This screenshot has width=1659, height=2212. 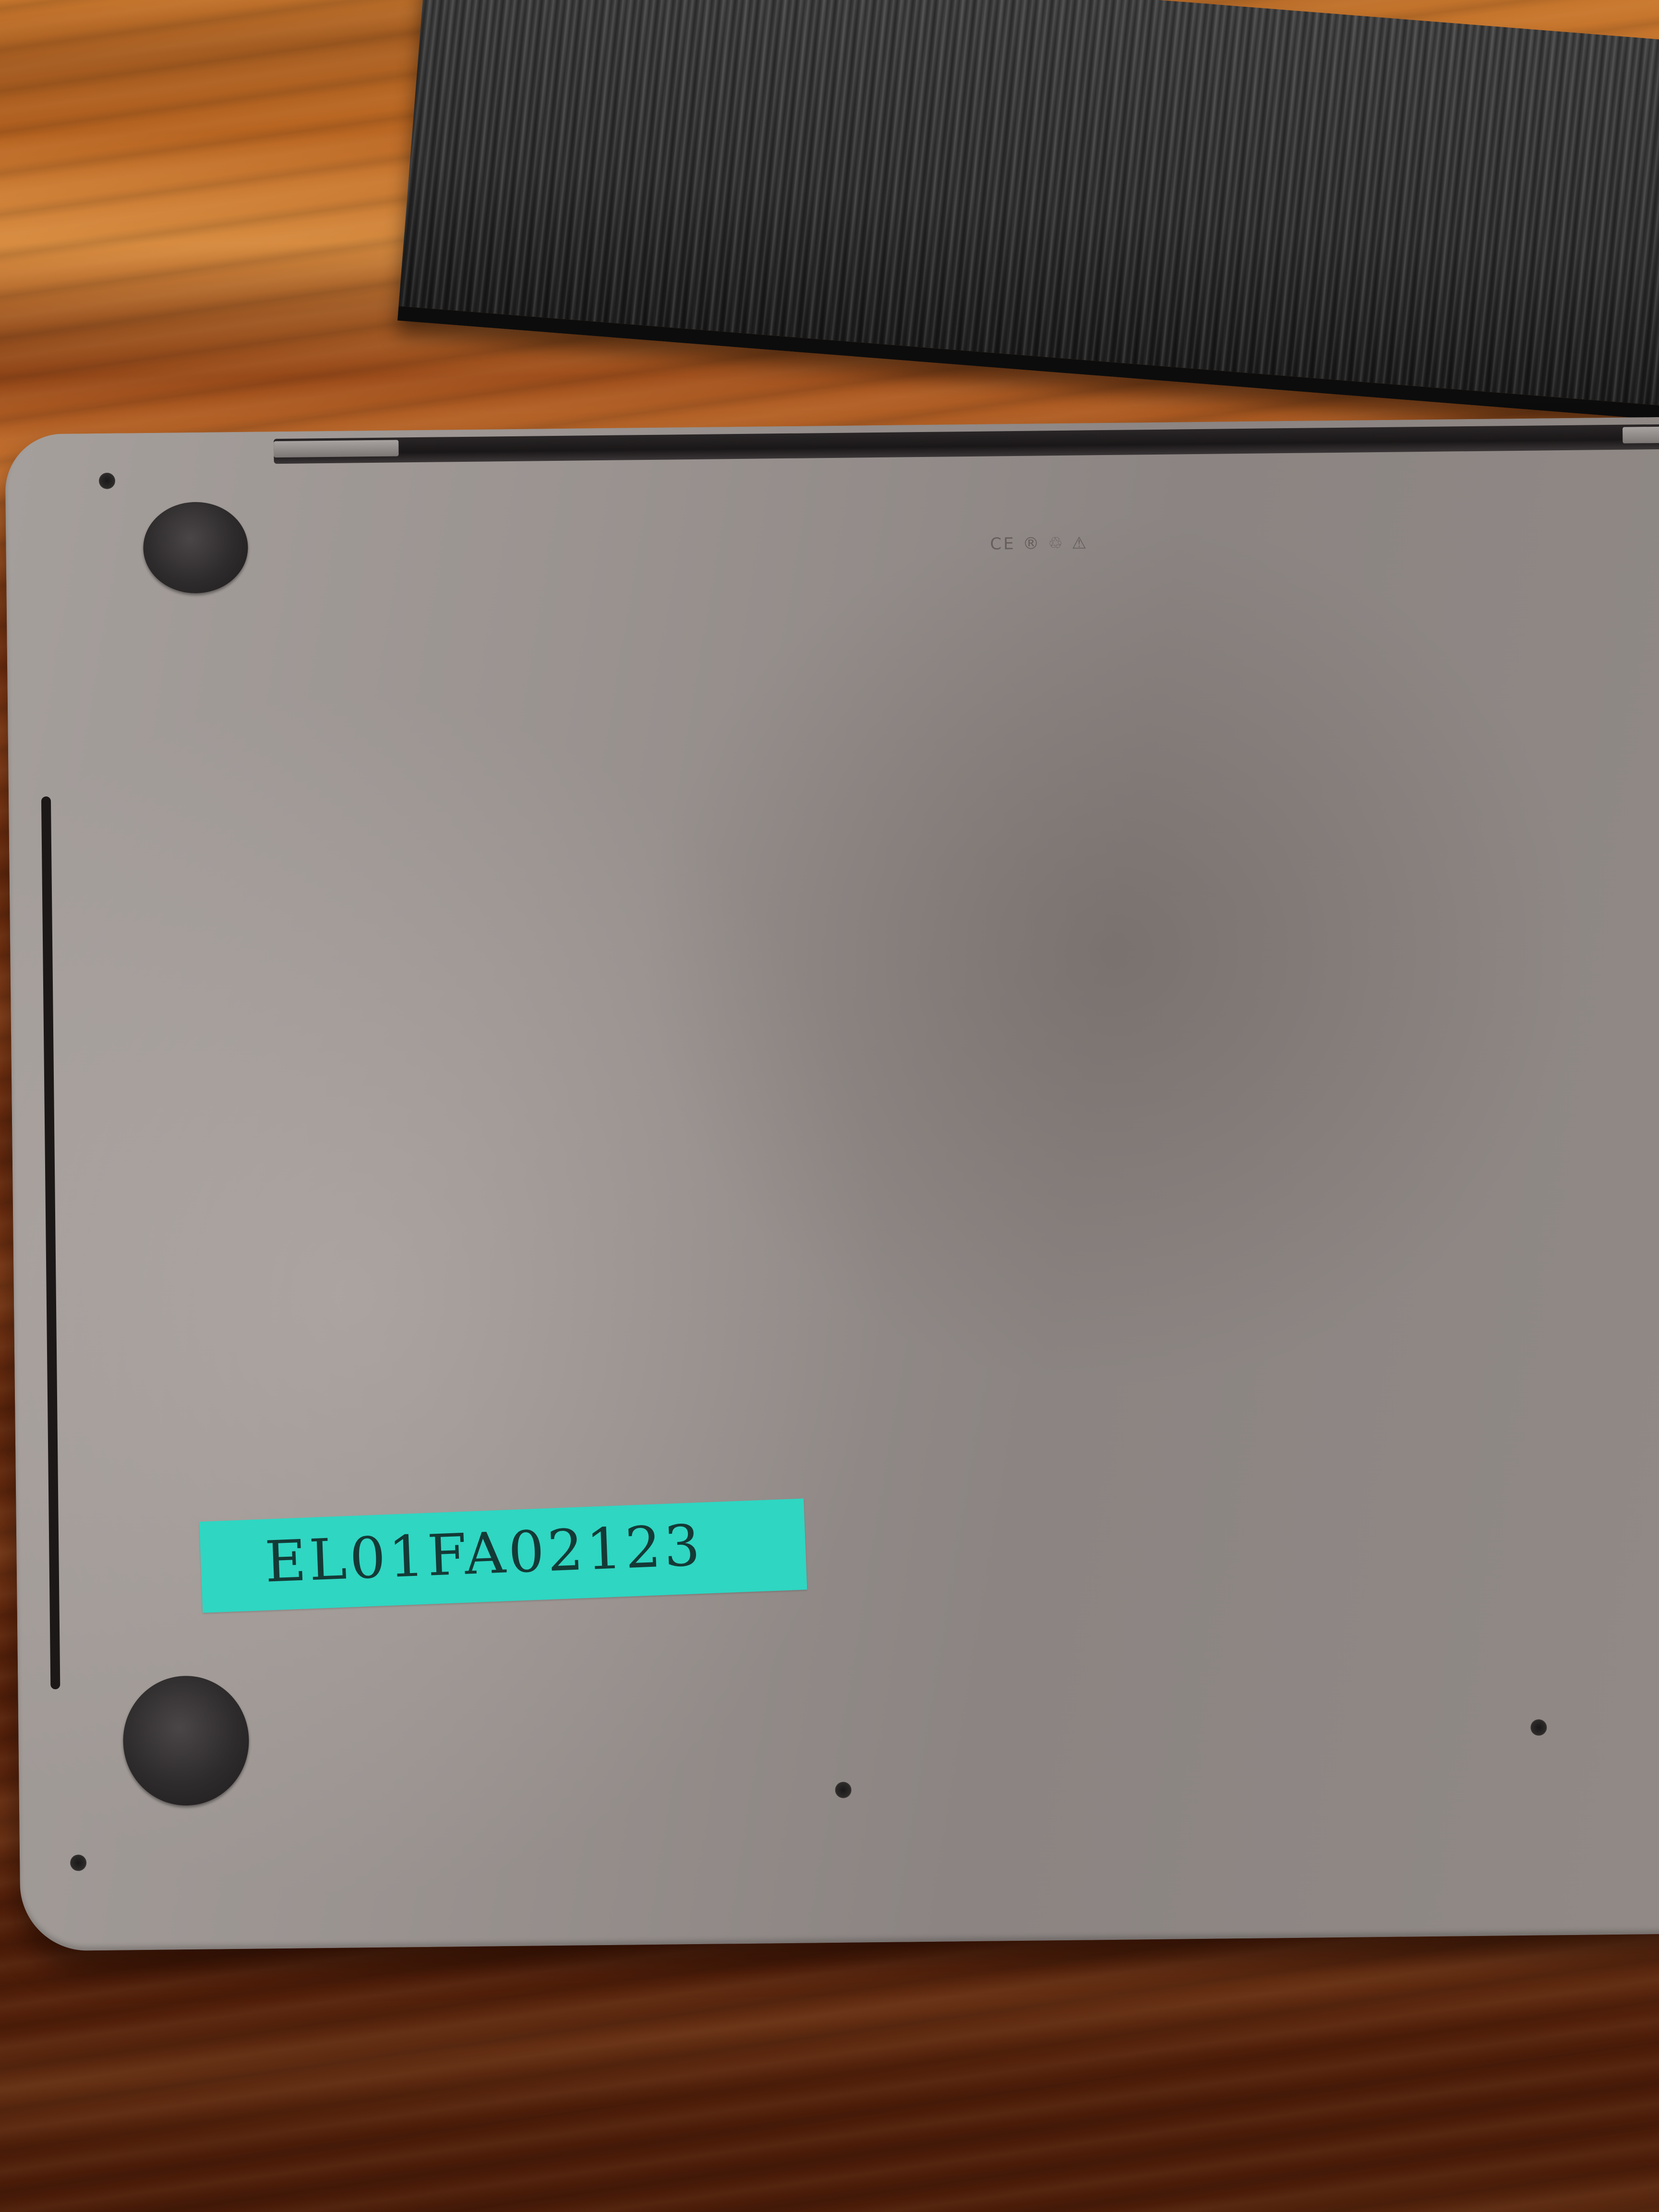 I want to click on rubber-foot-top-left, so click(x=196, y=548).